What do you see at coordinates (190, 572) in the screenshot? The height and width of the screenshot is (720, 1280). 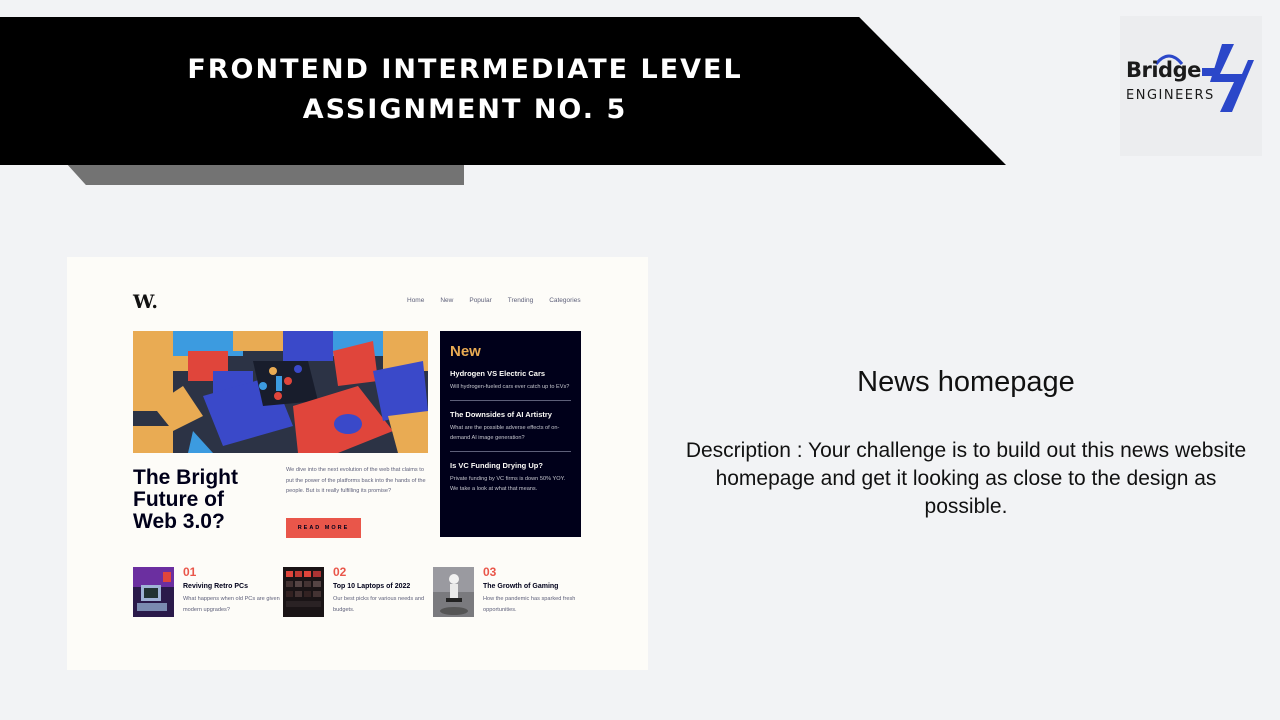 I see `article-number: 01` at bounding box center [190, 572].